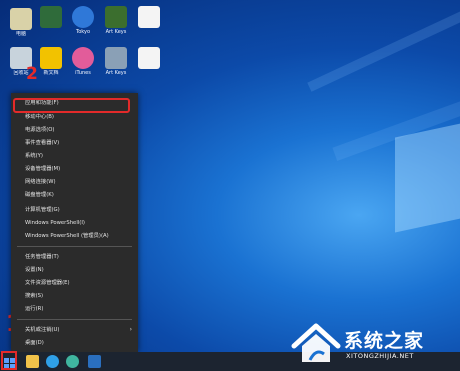 This screenshot has height=371, width=460. I want to click on highlight-box, so click(71, 105).